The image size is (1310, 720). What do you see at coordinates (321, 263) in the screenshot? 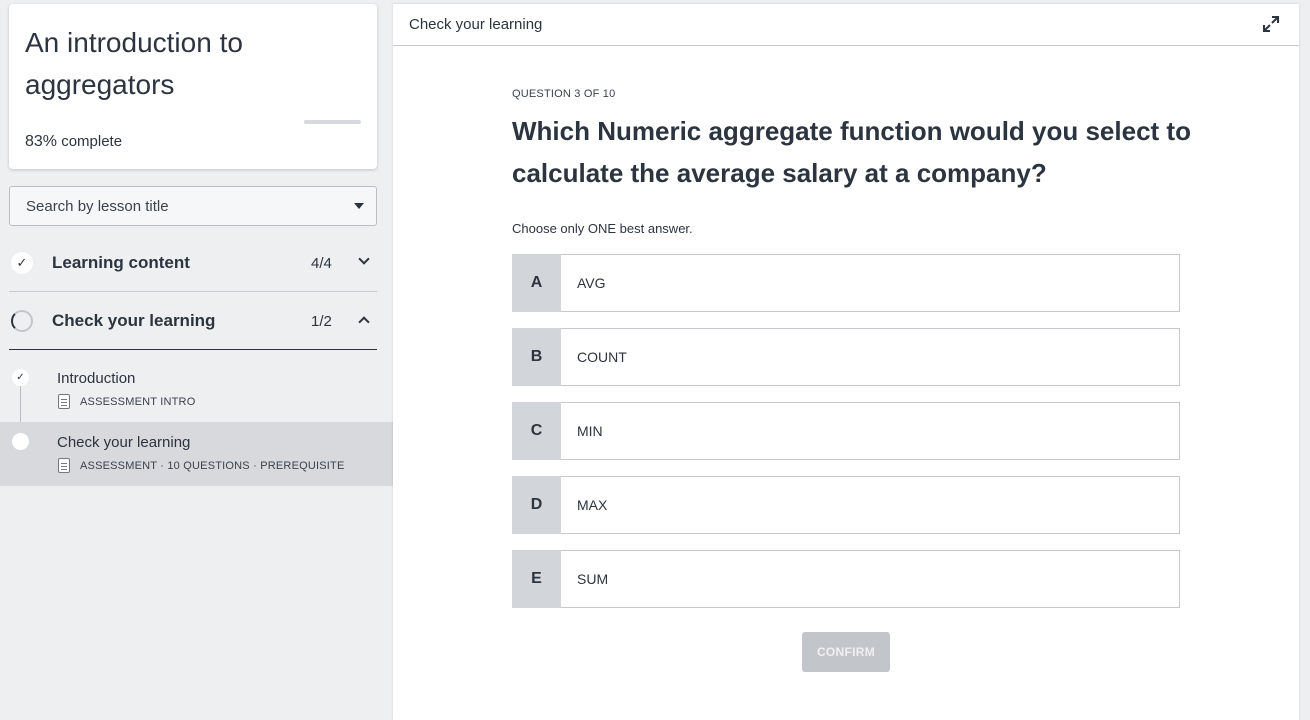
I see `section-count: 4/4` at bounding box center [321, 263].